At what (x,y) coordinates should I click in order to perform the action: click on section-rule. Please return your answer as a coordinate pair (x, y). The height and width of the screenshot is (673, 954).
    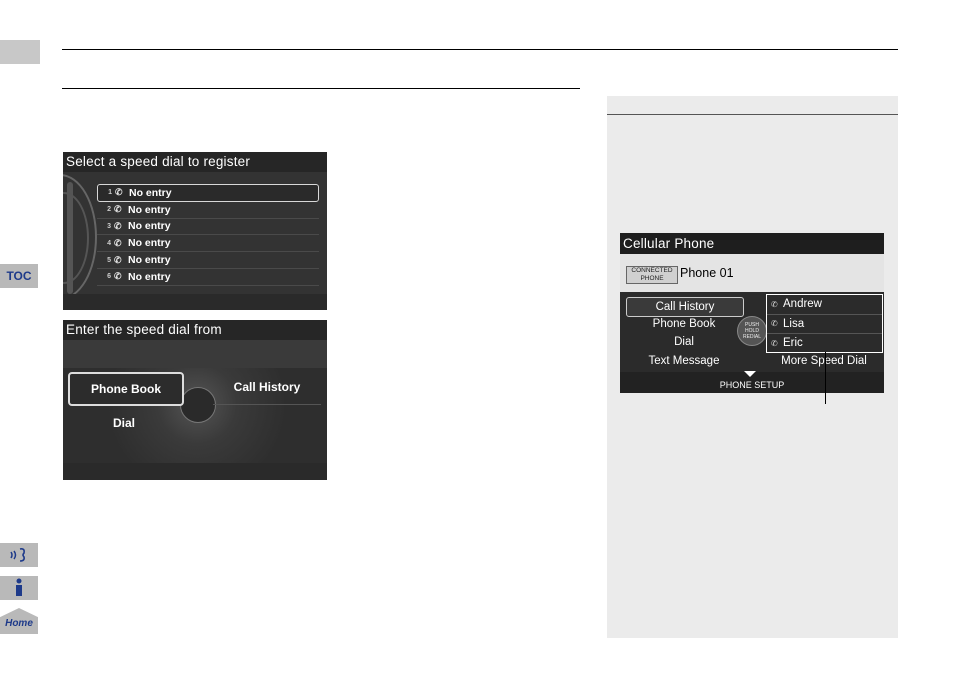
    Looking at the image, I should click on (321, 88).